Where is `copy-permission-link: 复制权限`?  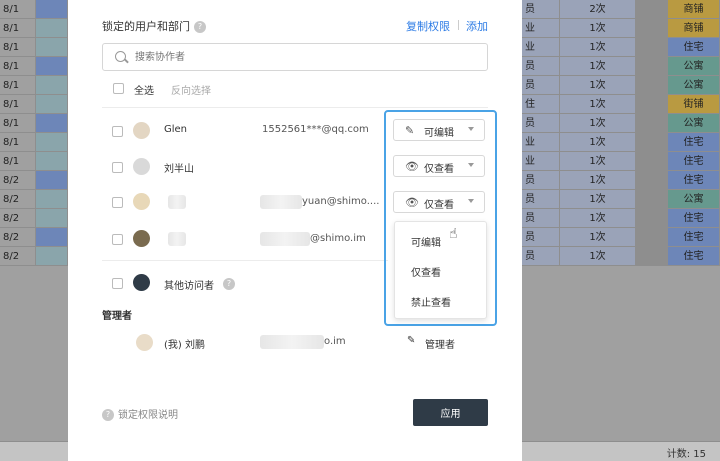
copy-permission-link: 复制权限 is located at coordinates (428, 26).